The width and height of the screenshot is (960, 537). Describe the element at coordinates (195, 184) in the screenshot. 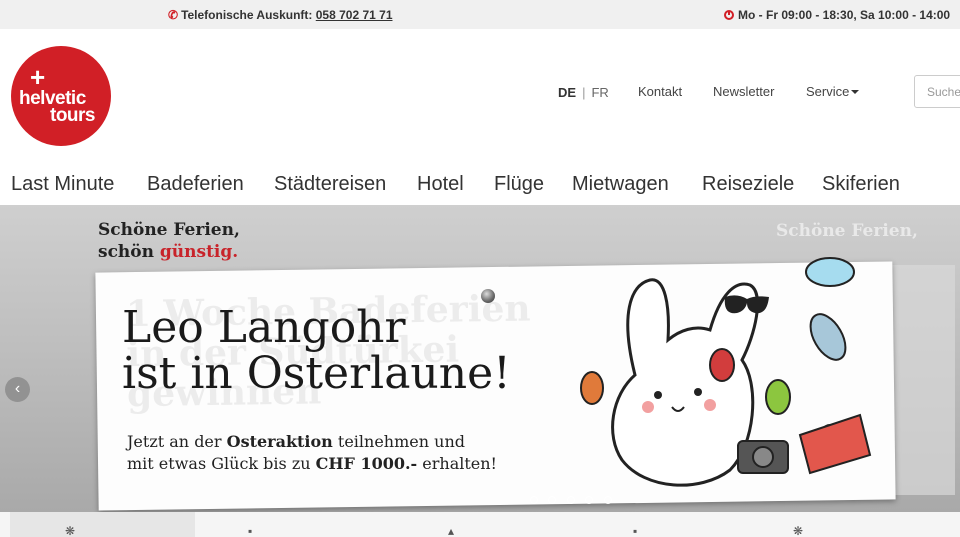

I see `nav-badeferien: Badeferien` at that location.